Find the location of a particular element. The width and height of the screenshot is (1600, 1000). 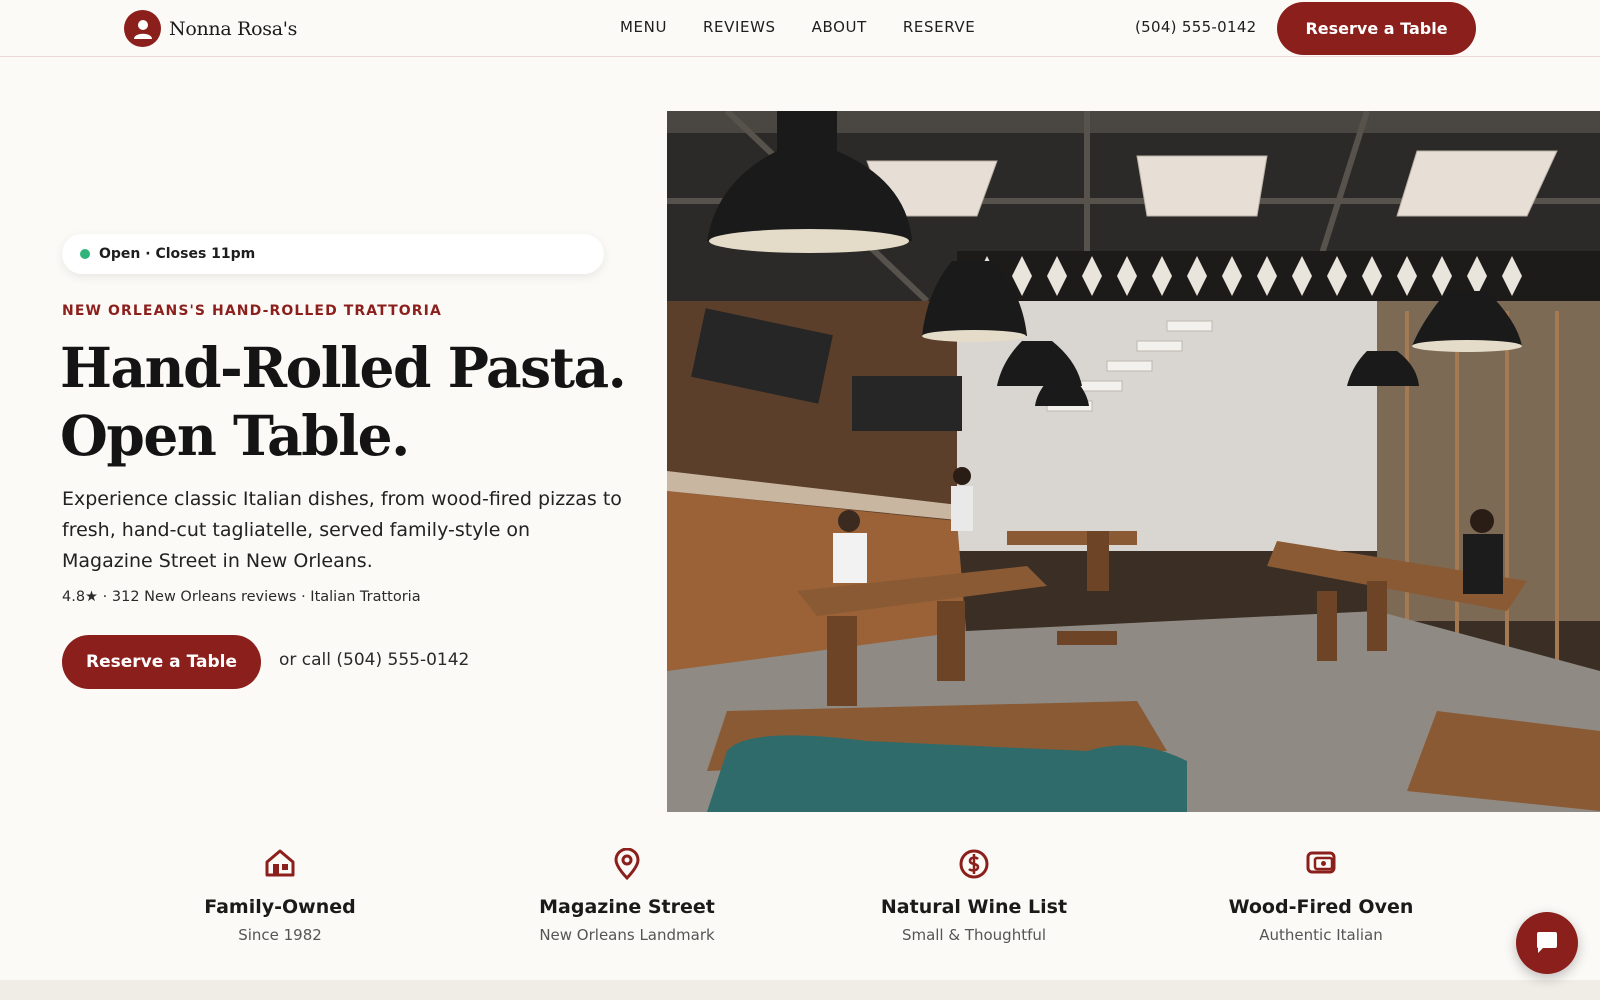

hero-reserve-button: Reserve a Table is located at coordinates (161, 662).